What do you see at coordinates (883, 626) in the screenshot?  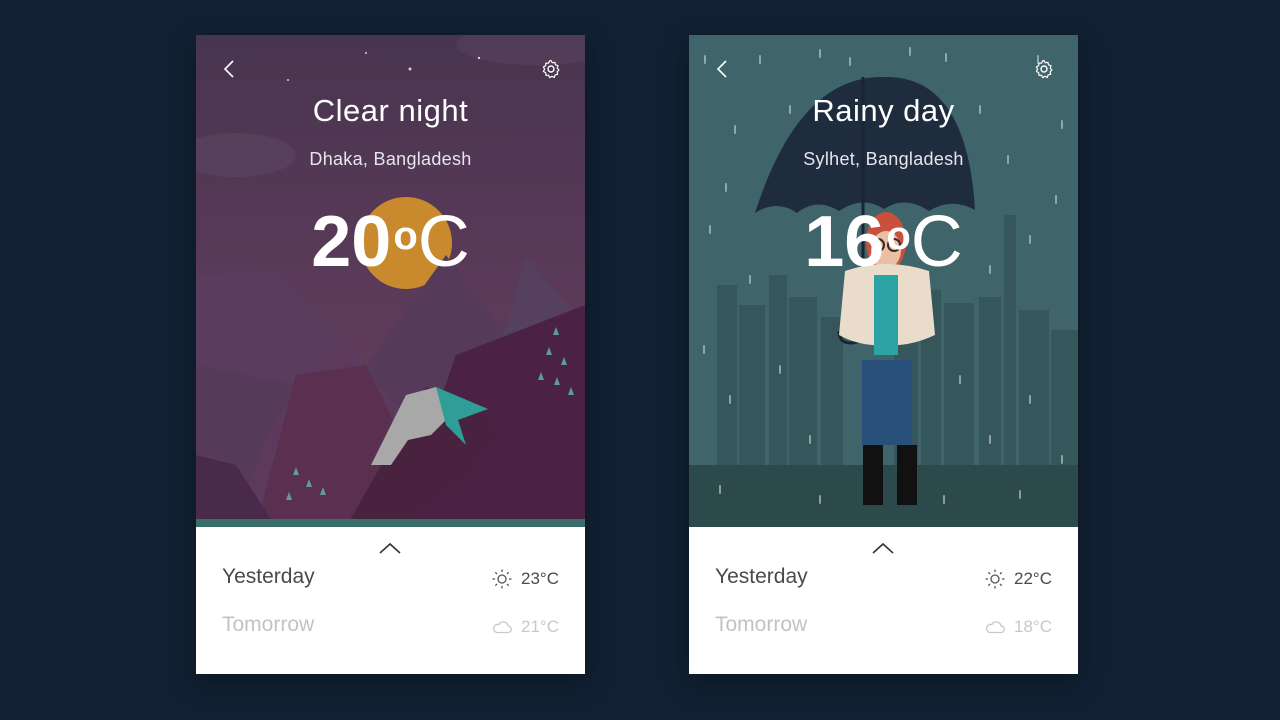 I see `forecast-row-tomorrow: Tomorrow 18°C` at bounding box center [883, 626].